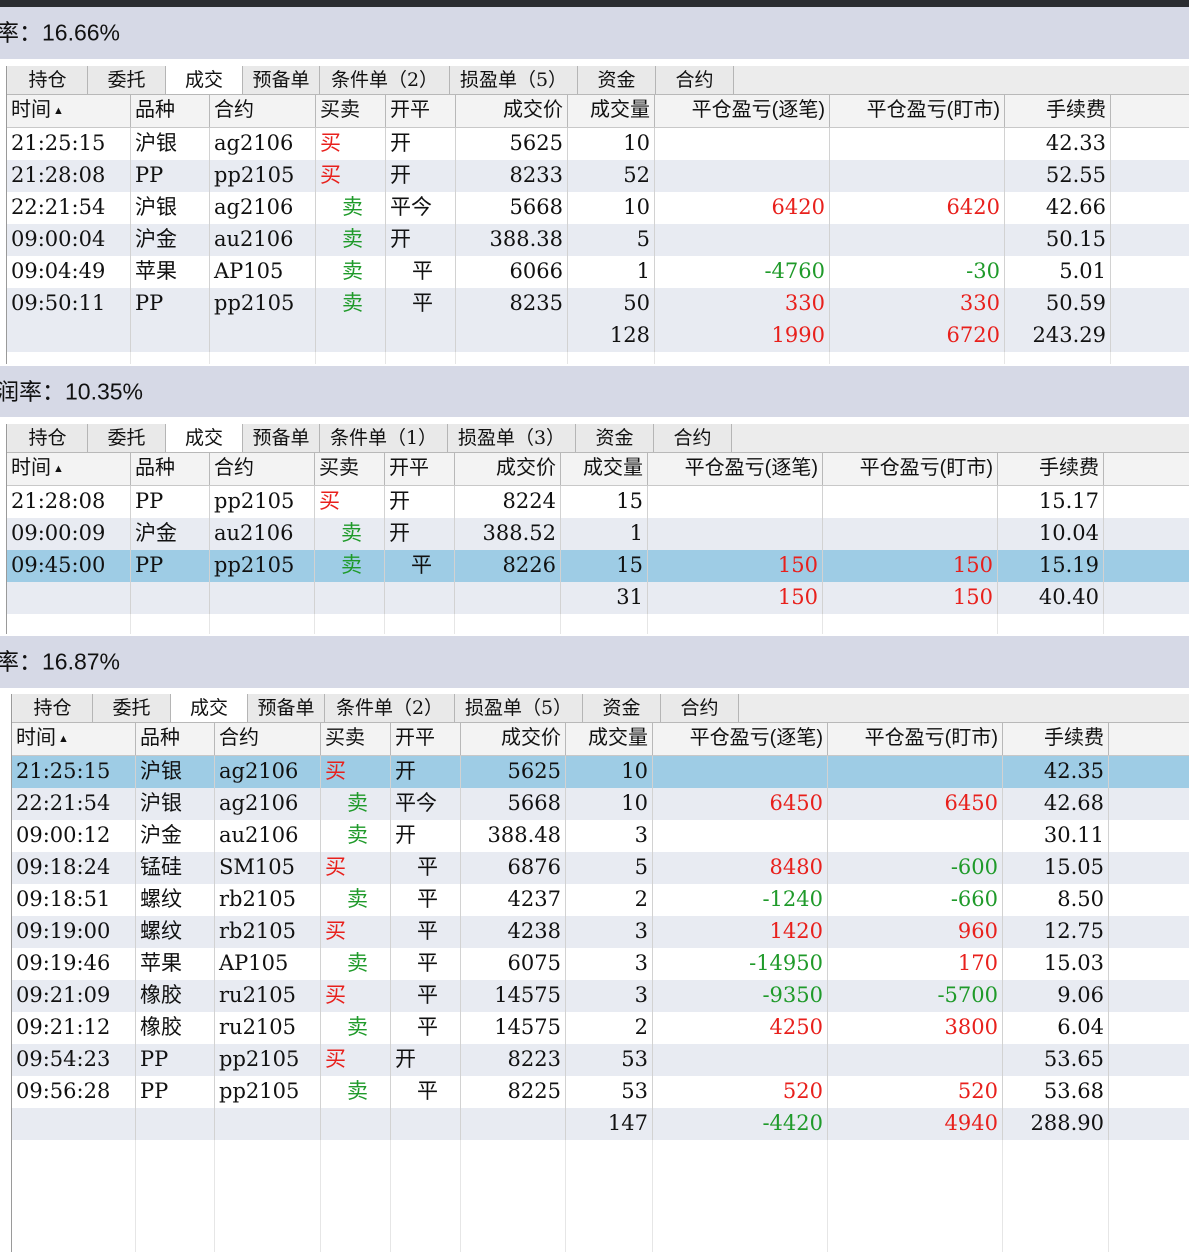 The height and width of the screenshot is (1252, 1189). I want to click on table-row: 09:04:49 苹果 AP105 卖平 6066 1 -4760 -30 5.01, so click(598, 272).